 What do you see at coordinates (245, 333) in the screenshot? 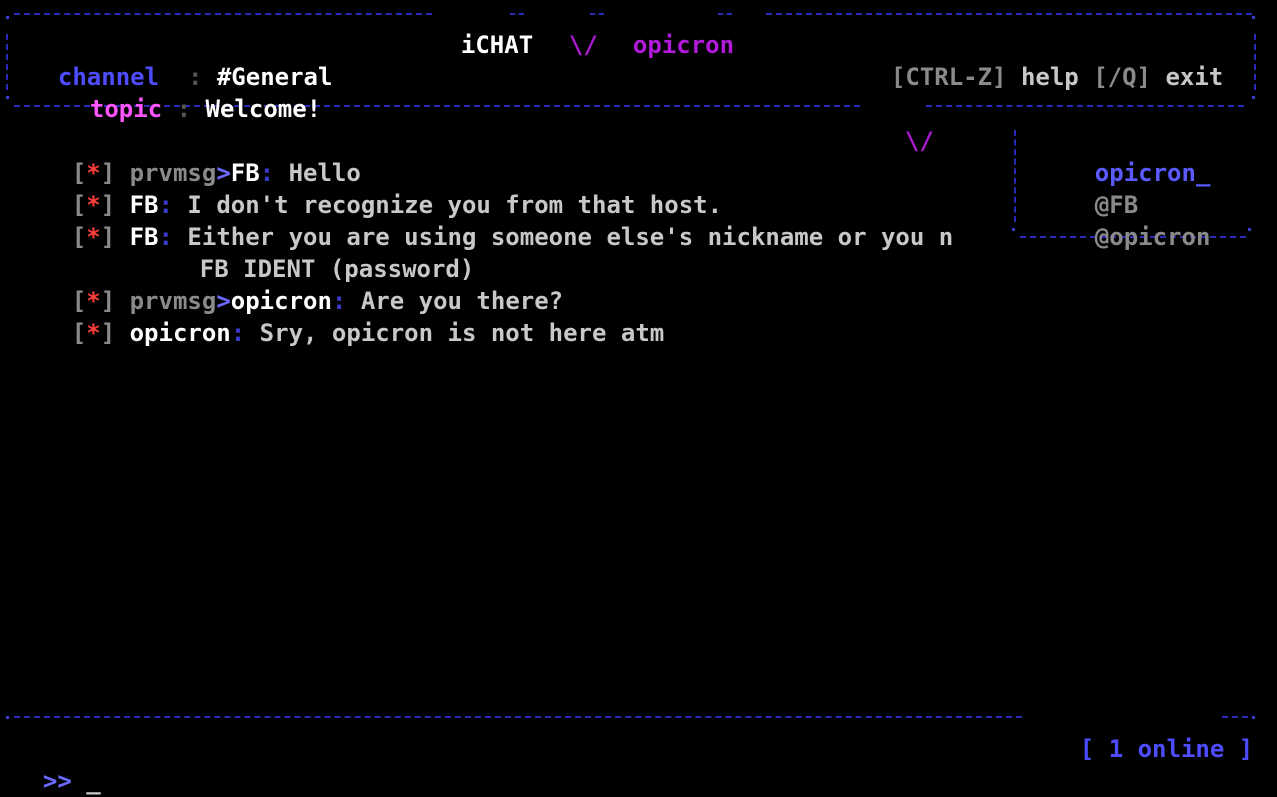
I see `message-colon: :` at bounding box center [245, 333].